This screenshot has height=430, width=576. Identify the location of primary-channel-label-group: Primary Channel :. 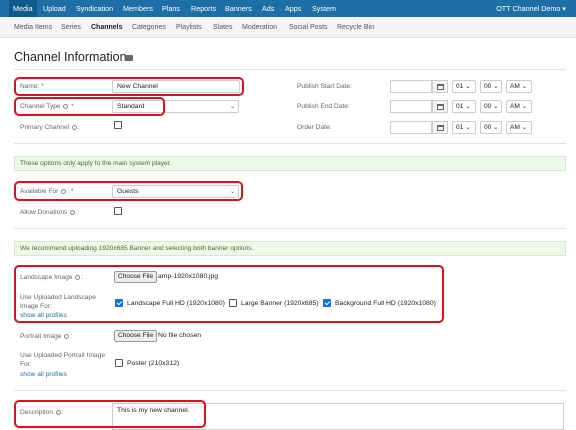
(50, 127).